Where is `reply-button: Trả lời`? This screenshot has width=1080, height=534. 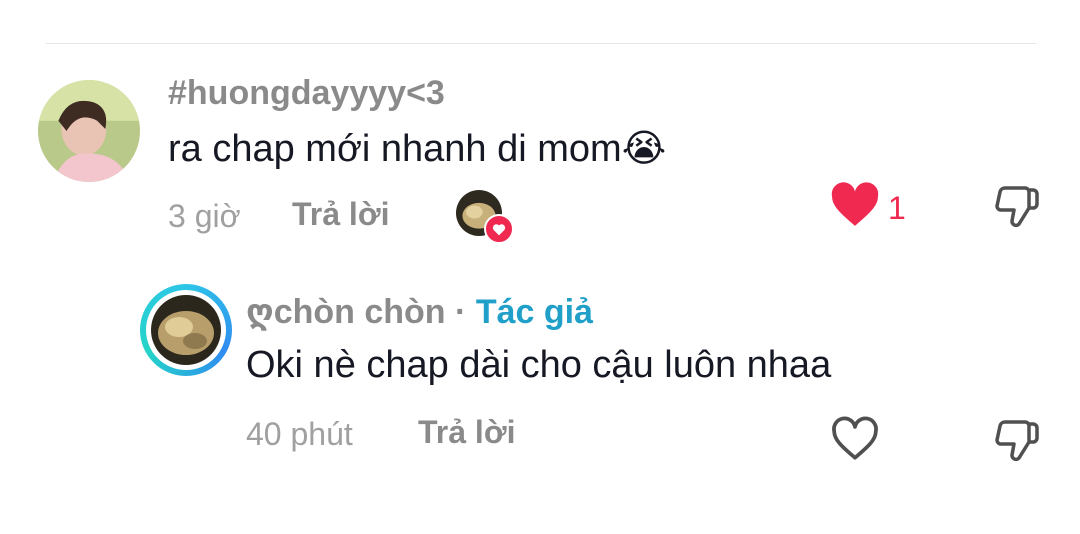
reply-button: Trả lời is located at coordinates (340, 214).